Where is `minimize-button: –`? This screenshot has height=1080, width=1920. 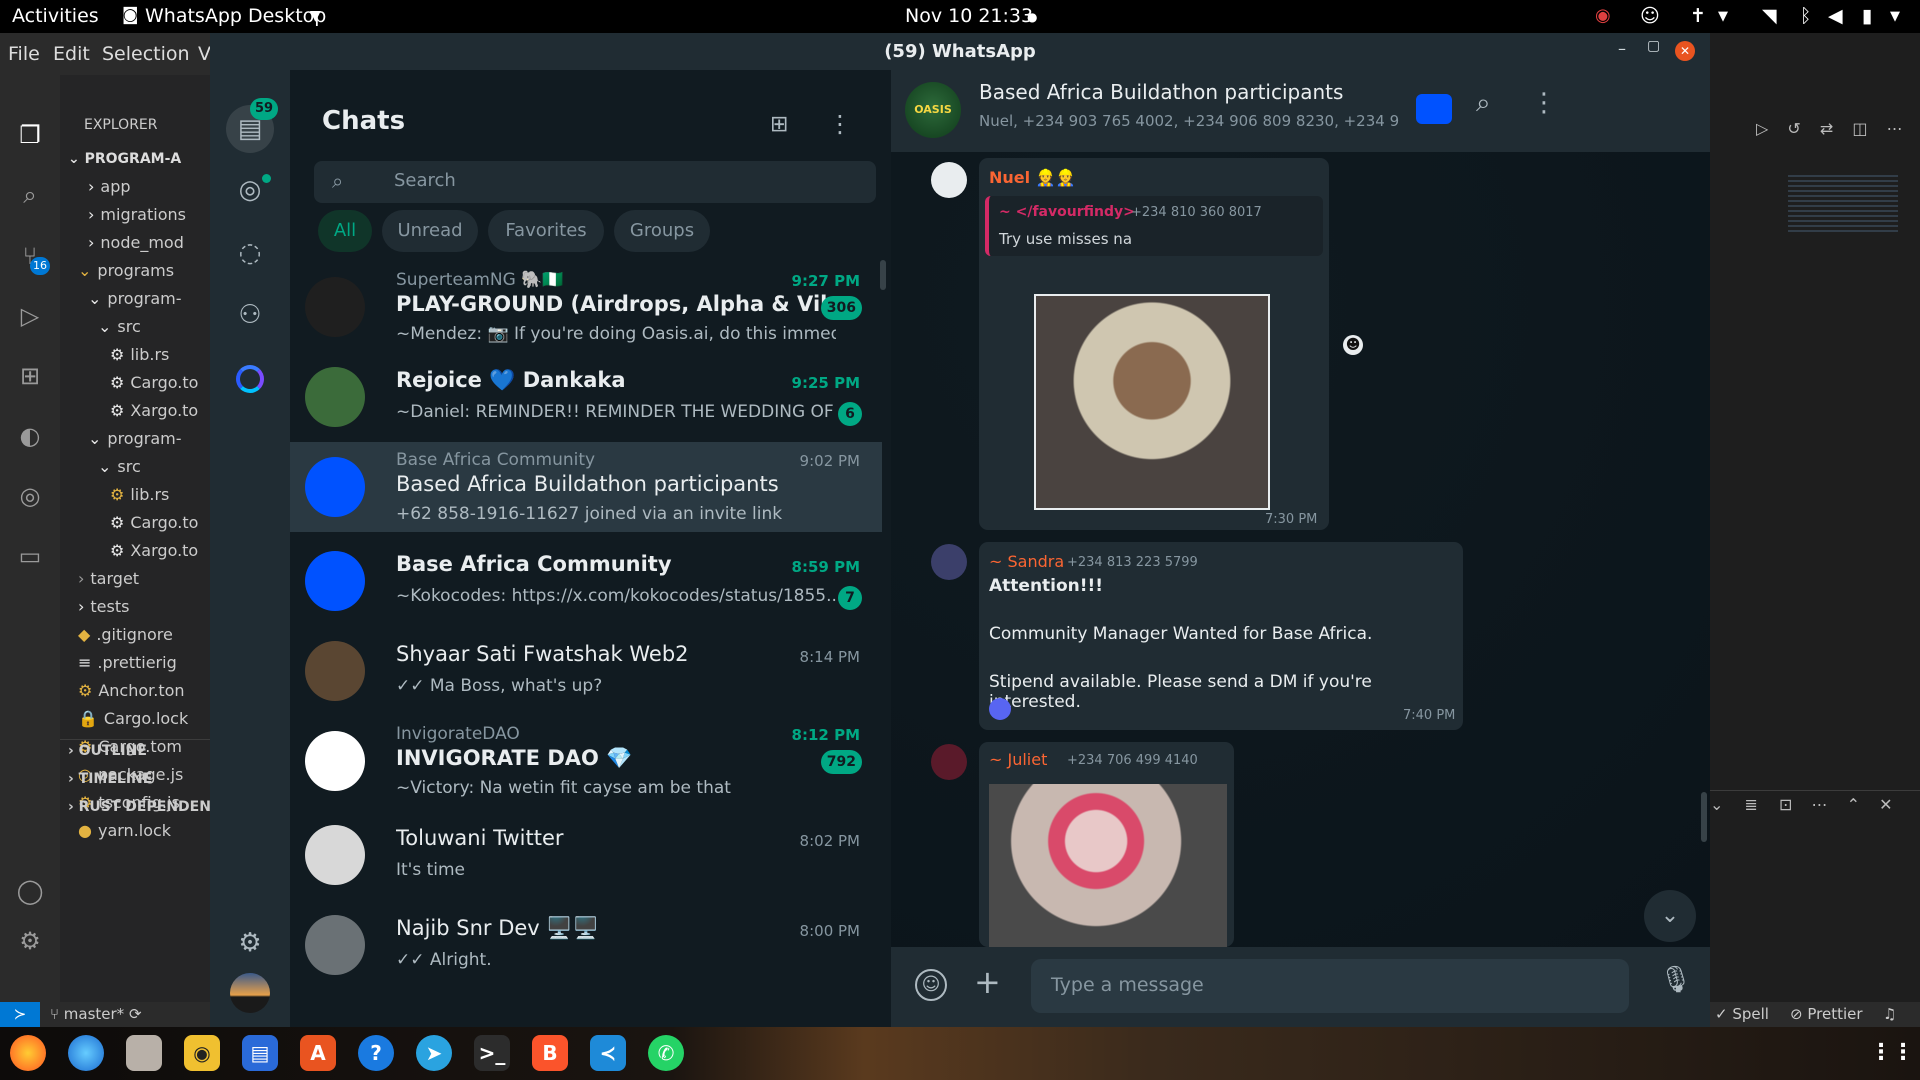
minimize-button: – is located at coordinates (1622, 48).